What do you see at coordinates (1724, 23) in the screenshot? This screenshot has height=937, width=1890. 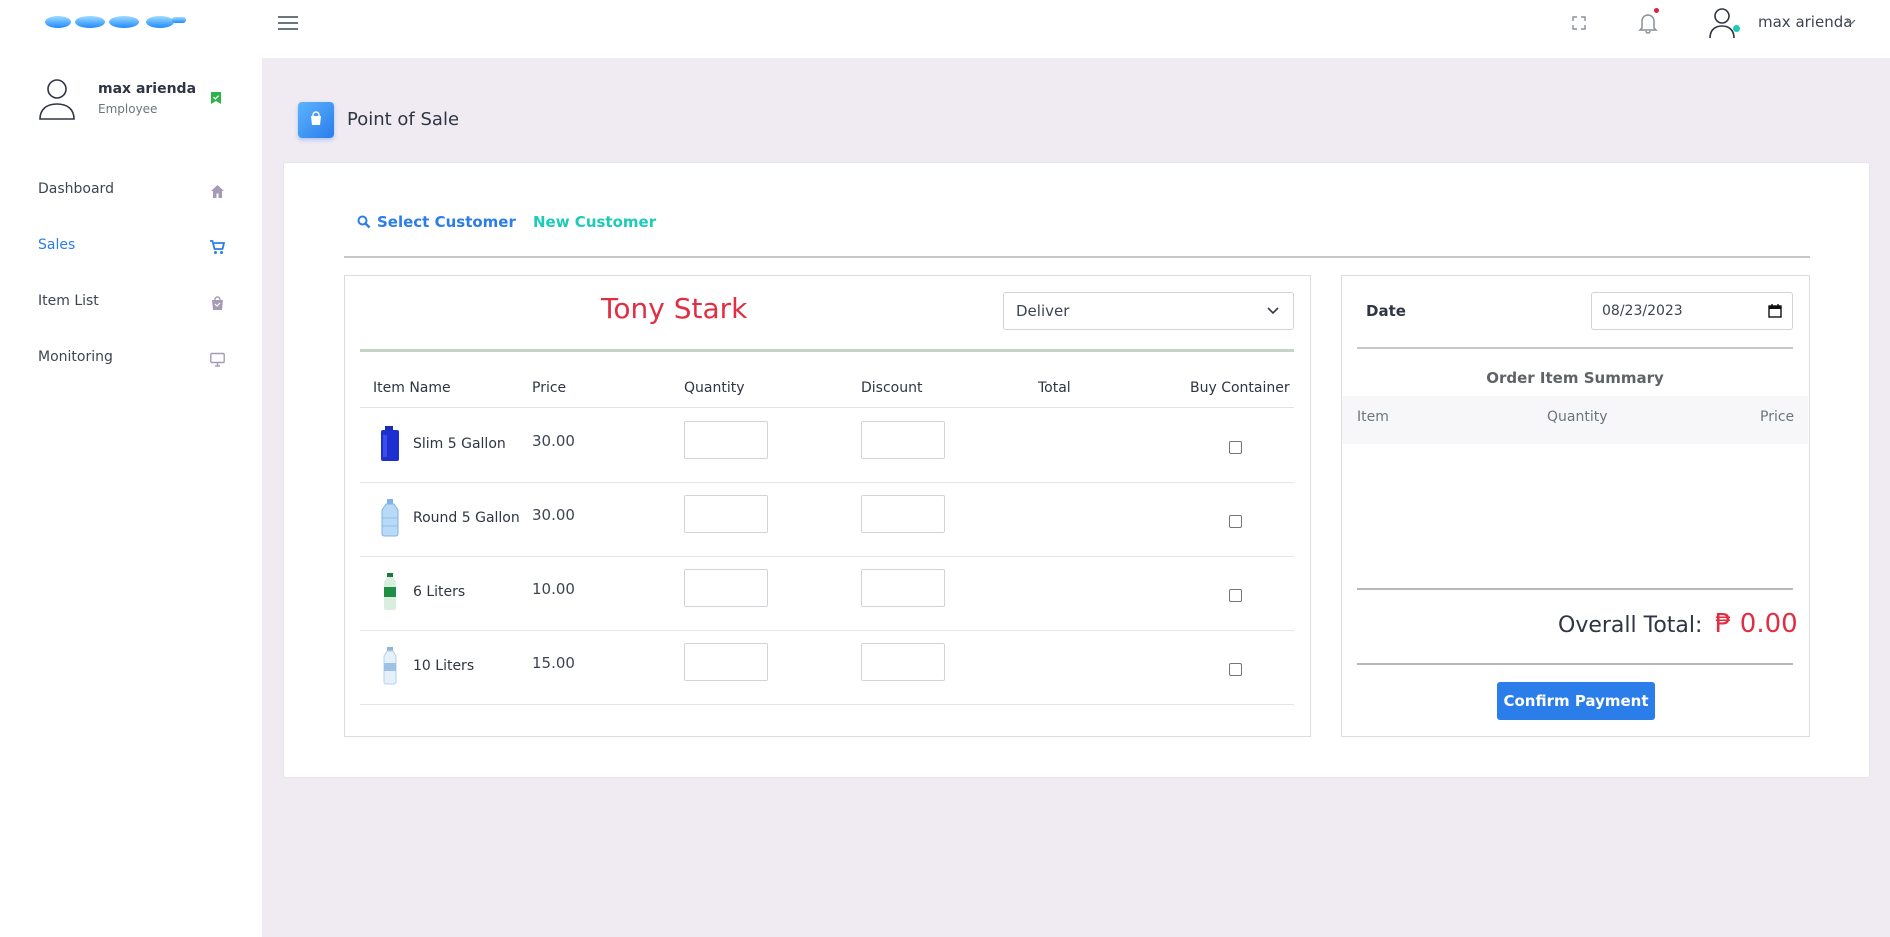 I see `user-avatar-icon` at bounding box center [1724, 23].